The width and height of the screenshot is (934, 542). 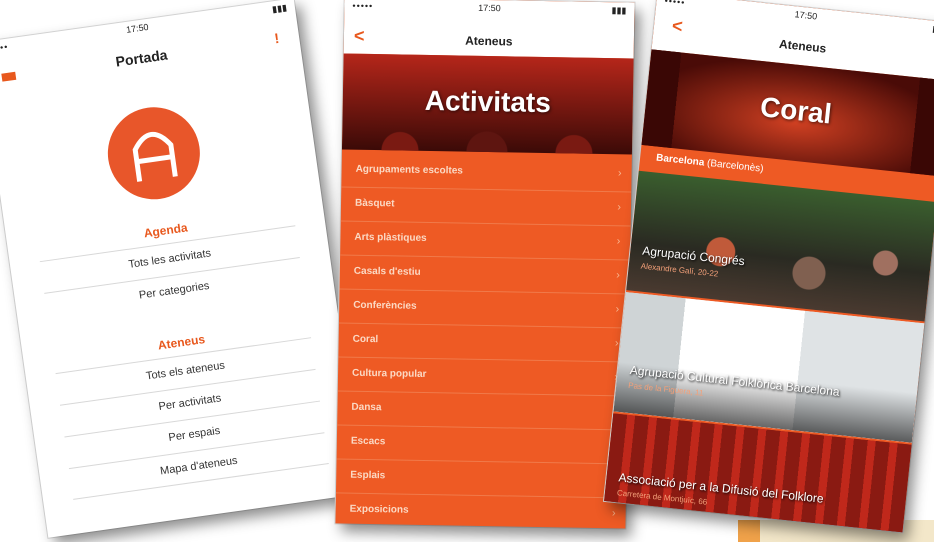 What do you see at coordinates (390, 237) in the screenshot?
I see `list-item-label: Arts plàstiques` at bounding box center [390, 237].